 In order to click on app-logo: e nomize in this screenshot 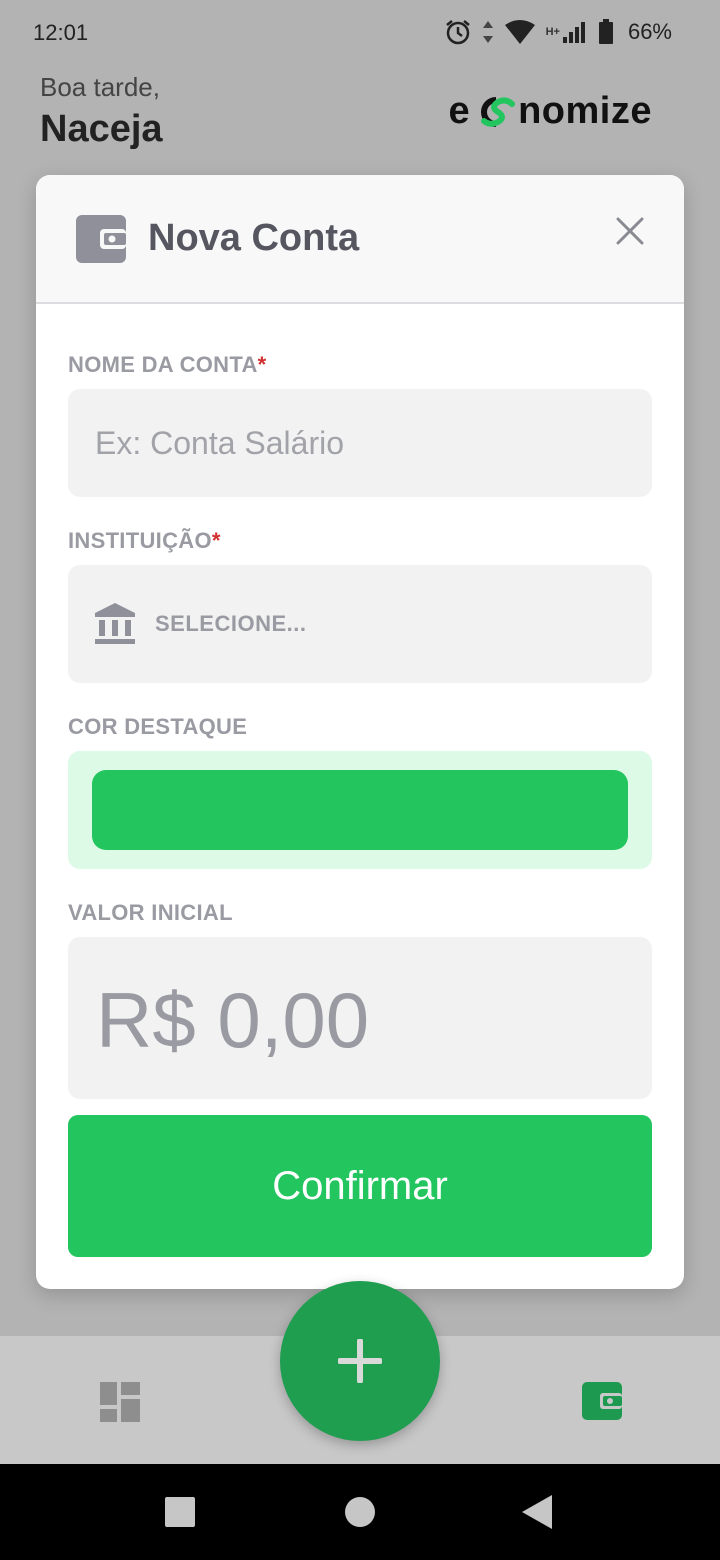, I will do `click(550, 111)`.